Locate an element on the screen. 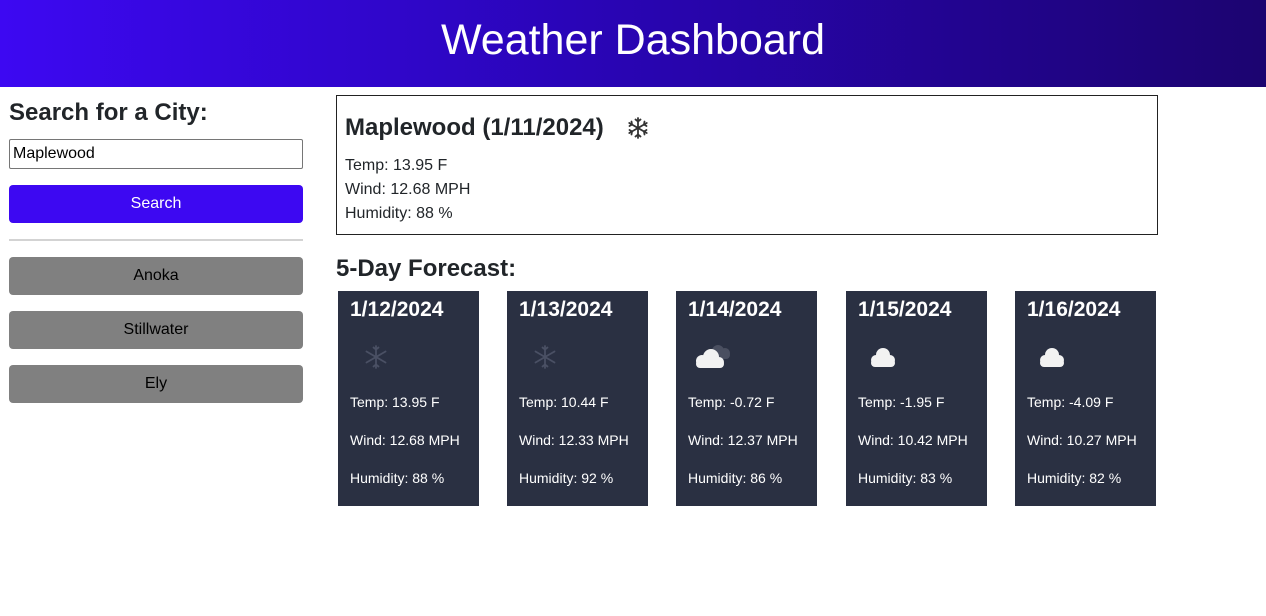  forecast-temp: Temp: -1.95 F is located at coordinates (901, 402).